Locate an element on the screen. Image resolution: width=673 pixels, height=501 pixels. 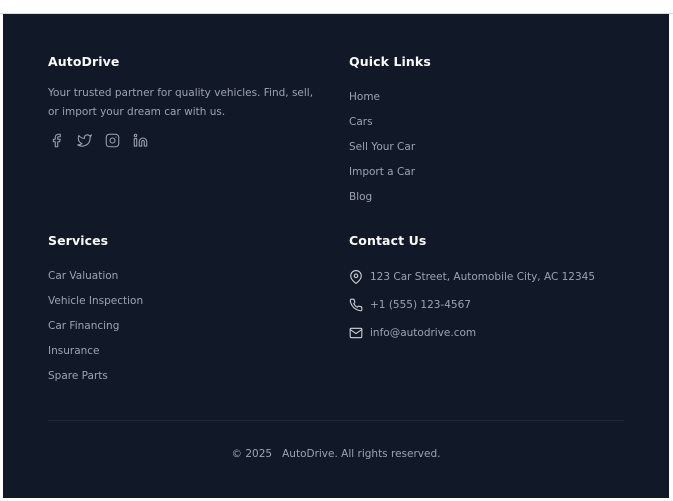
quick-links-title: Quick Links is located at coordinates (390, 61).